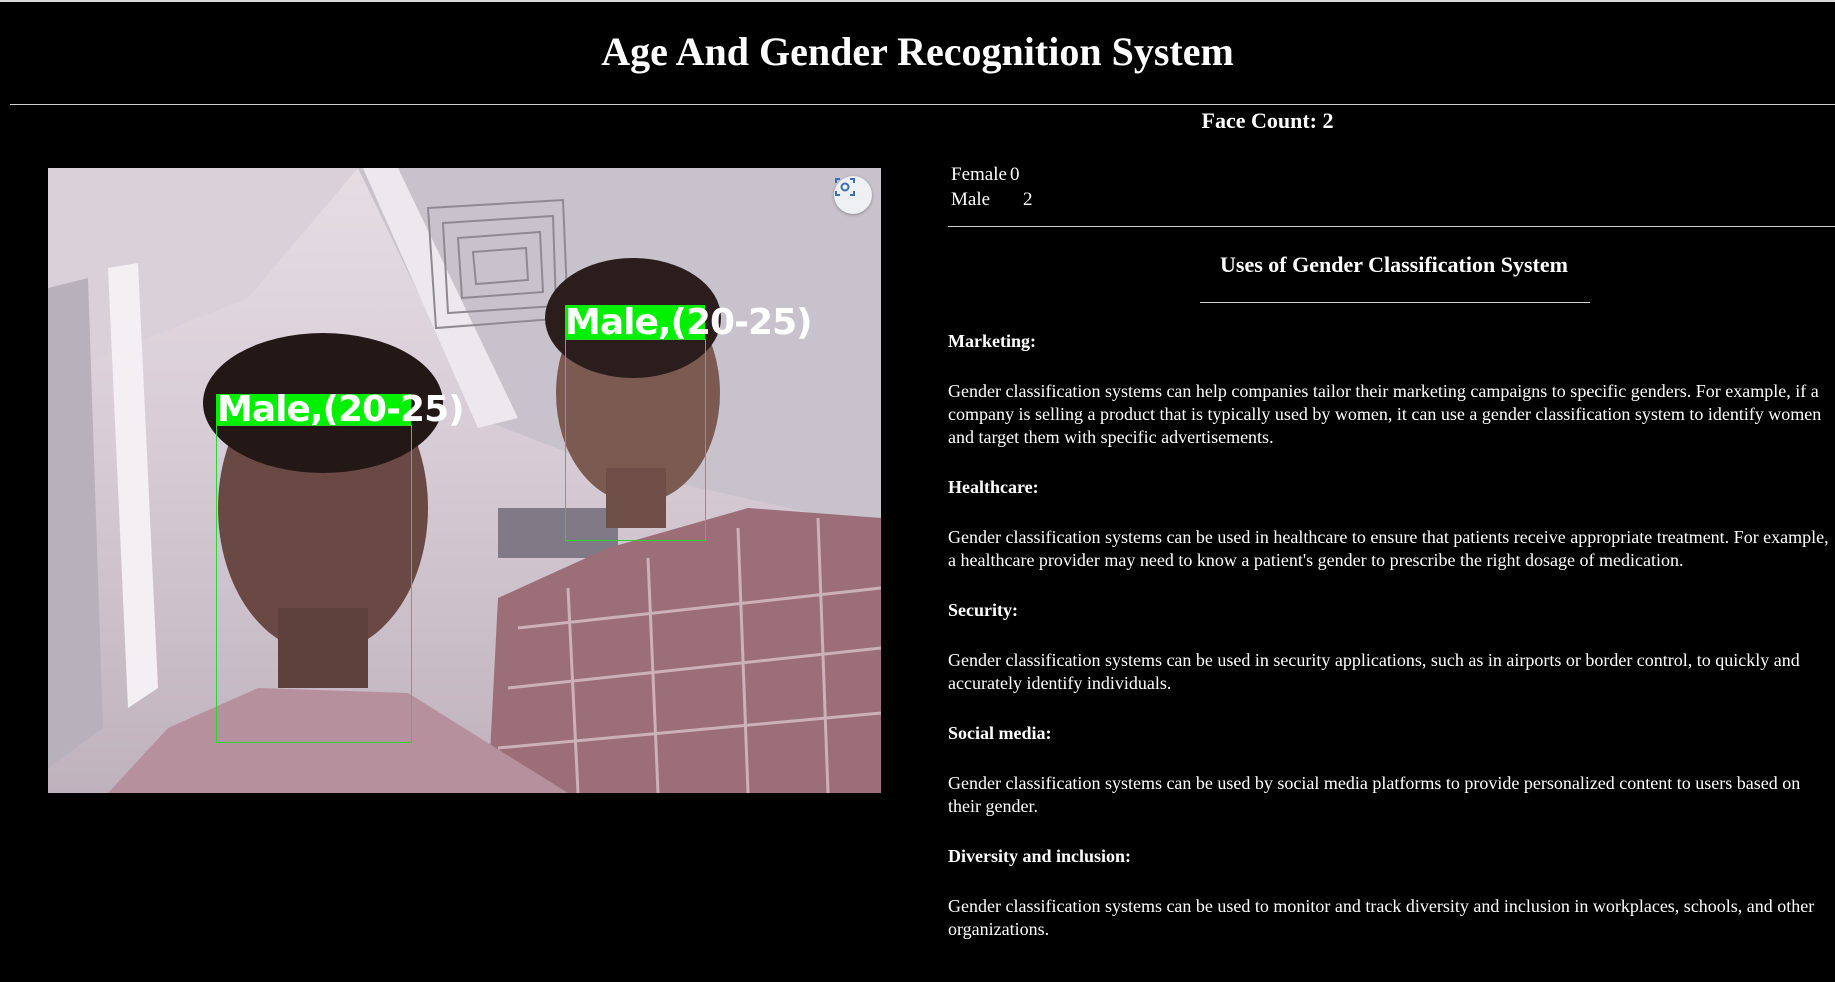  Describe the element at coordinates (1391, 226) in the screenshot. I see `stats-divider` at that location.